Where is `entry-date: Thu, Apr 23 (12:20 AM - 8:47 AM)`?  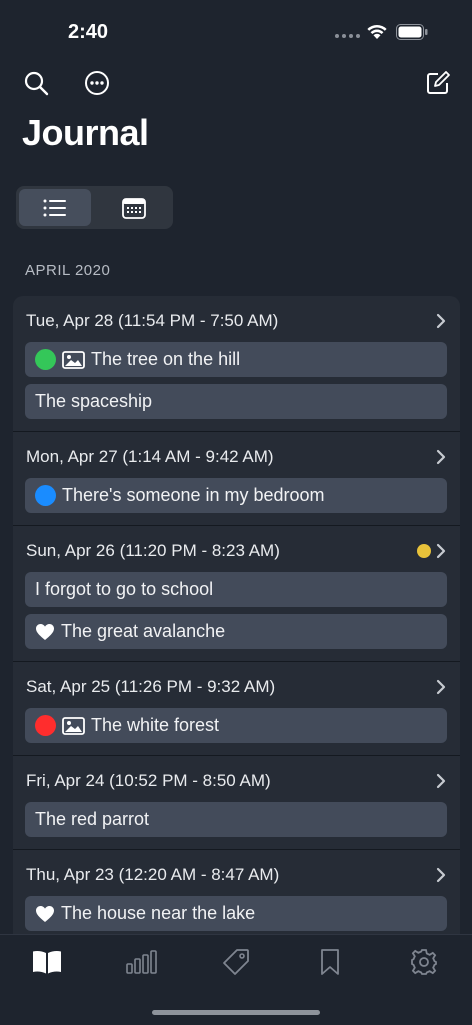 entry-date: Thu, Apr 23 (12:20 AM - 8:47 AM) is located at coordinates (153, 874).